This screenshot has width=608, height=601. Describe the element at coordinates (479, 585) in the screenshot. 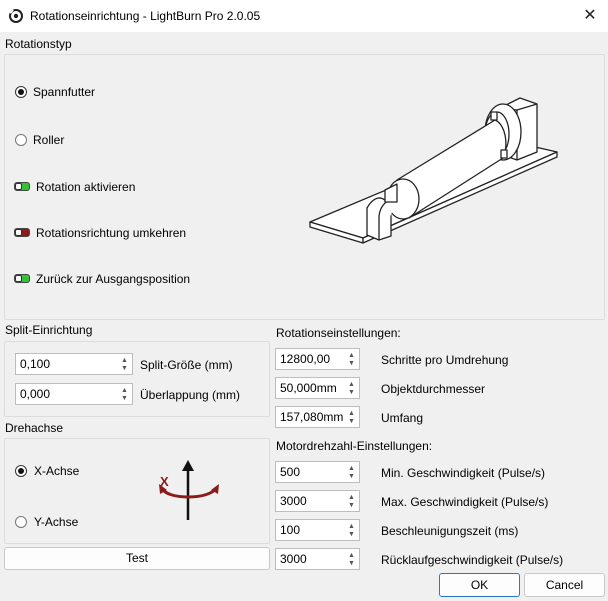

I see `ok-button: OK` at that location.